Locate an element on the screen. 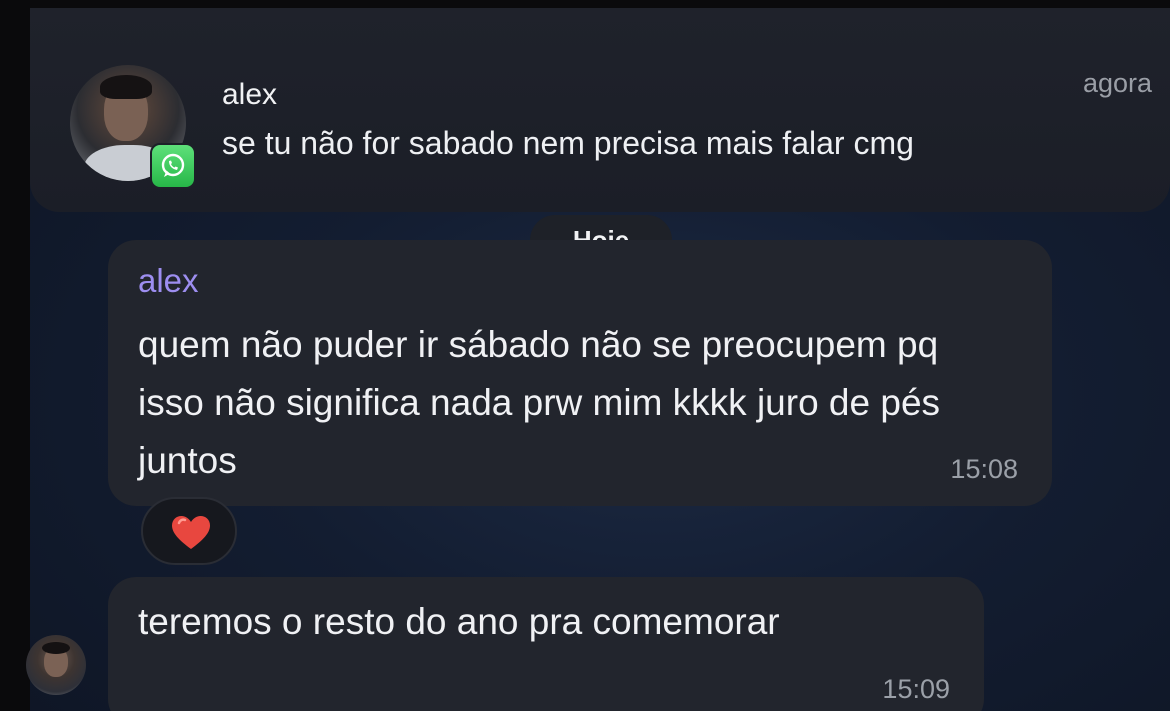 This screenshot has height=711, width=1170. message-time: 15:08 is located at coordinates (984, 469).